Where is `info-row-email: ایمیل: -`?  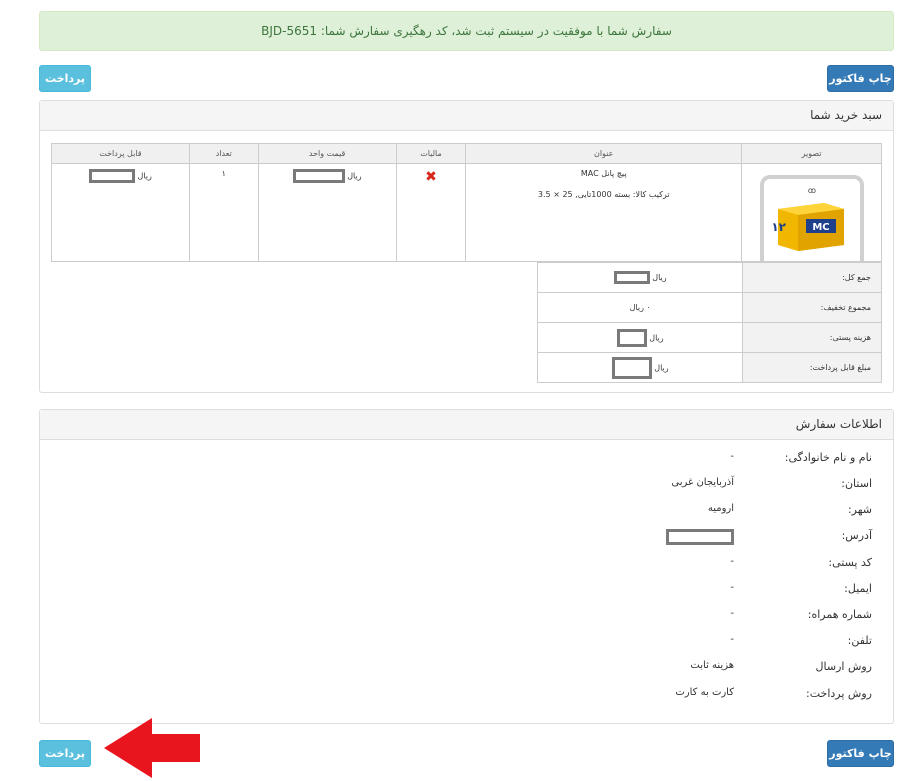 info-row-email: ایمیل: - is located at coordinates (456, 595).